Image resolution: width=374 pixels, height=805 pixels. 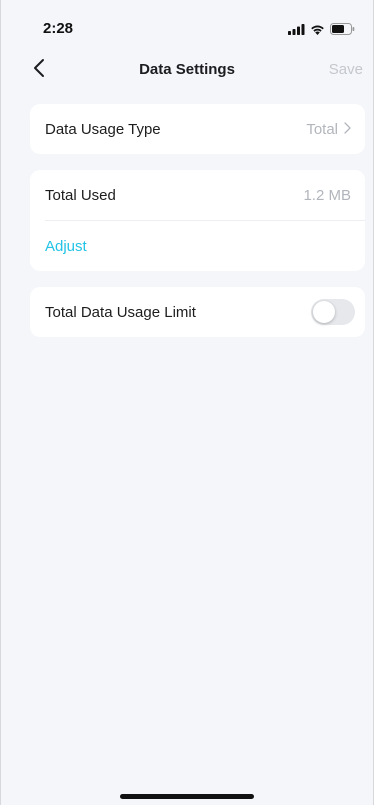 I want to click on wifi-icon, so click(x=317, y=31).